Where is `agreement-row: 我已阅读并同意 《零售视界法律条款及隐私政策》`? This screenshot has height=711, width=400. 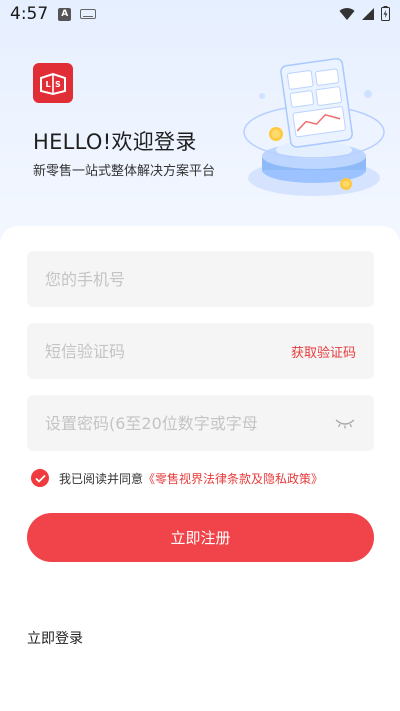 agreement-row: 我已阅读并同意 《零售视界法律条款及隐私政策》 is located at coordinates (177, 478).